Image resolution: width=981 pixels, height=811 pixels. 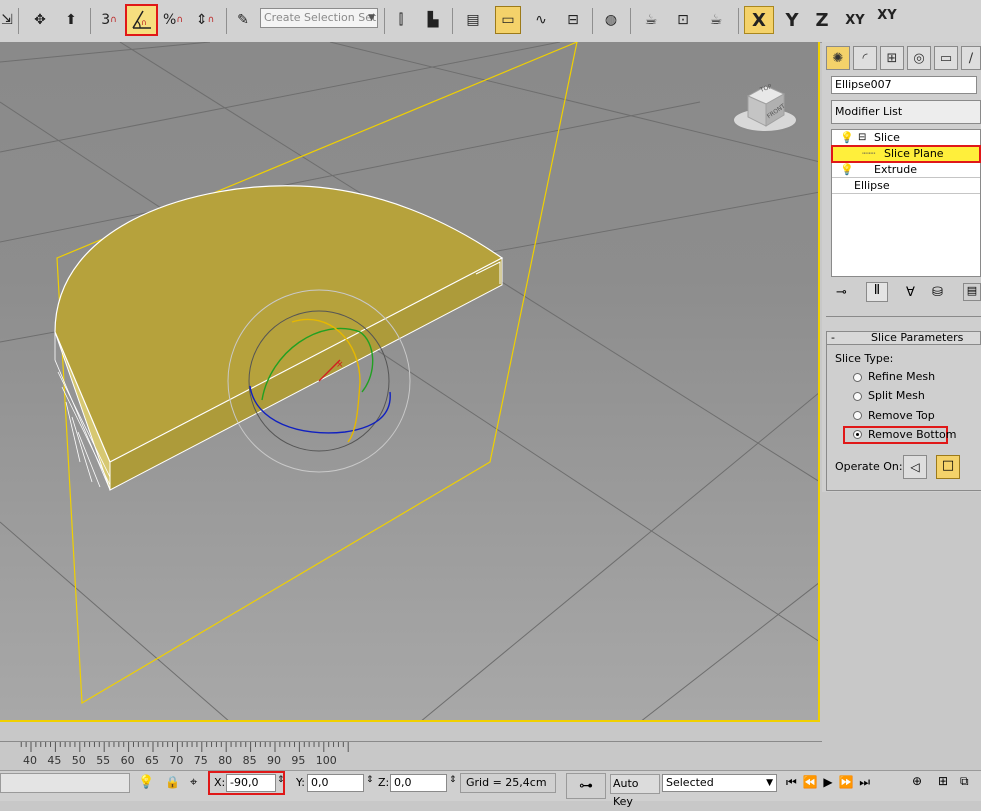 I want to click on trackbar-tick-label: 100, so click(x=326, y=760).